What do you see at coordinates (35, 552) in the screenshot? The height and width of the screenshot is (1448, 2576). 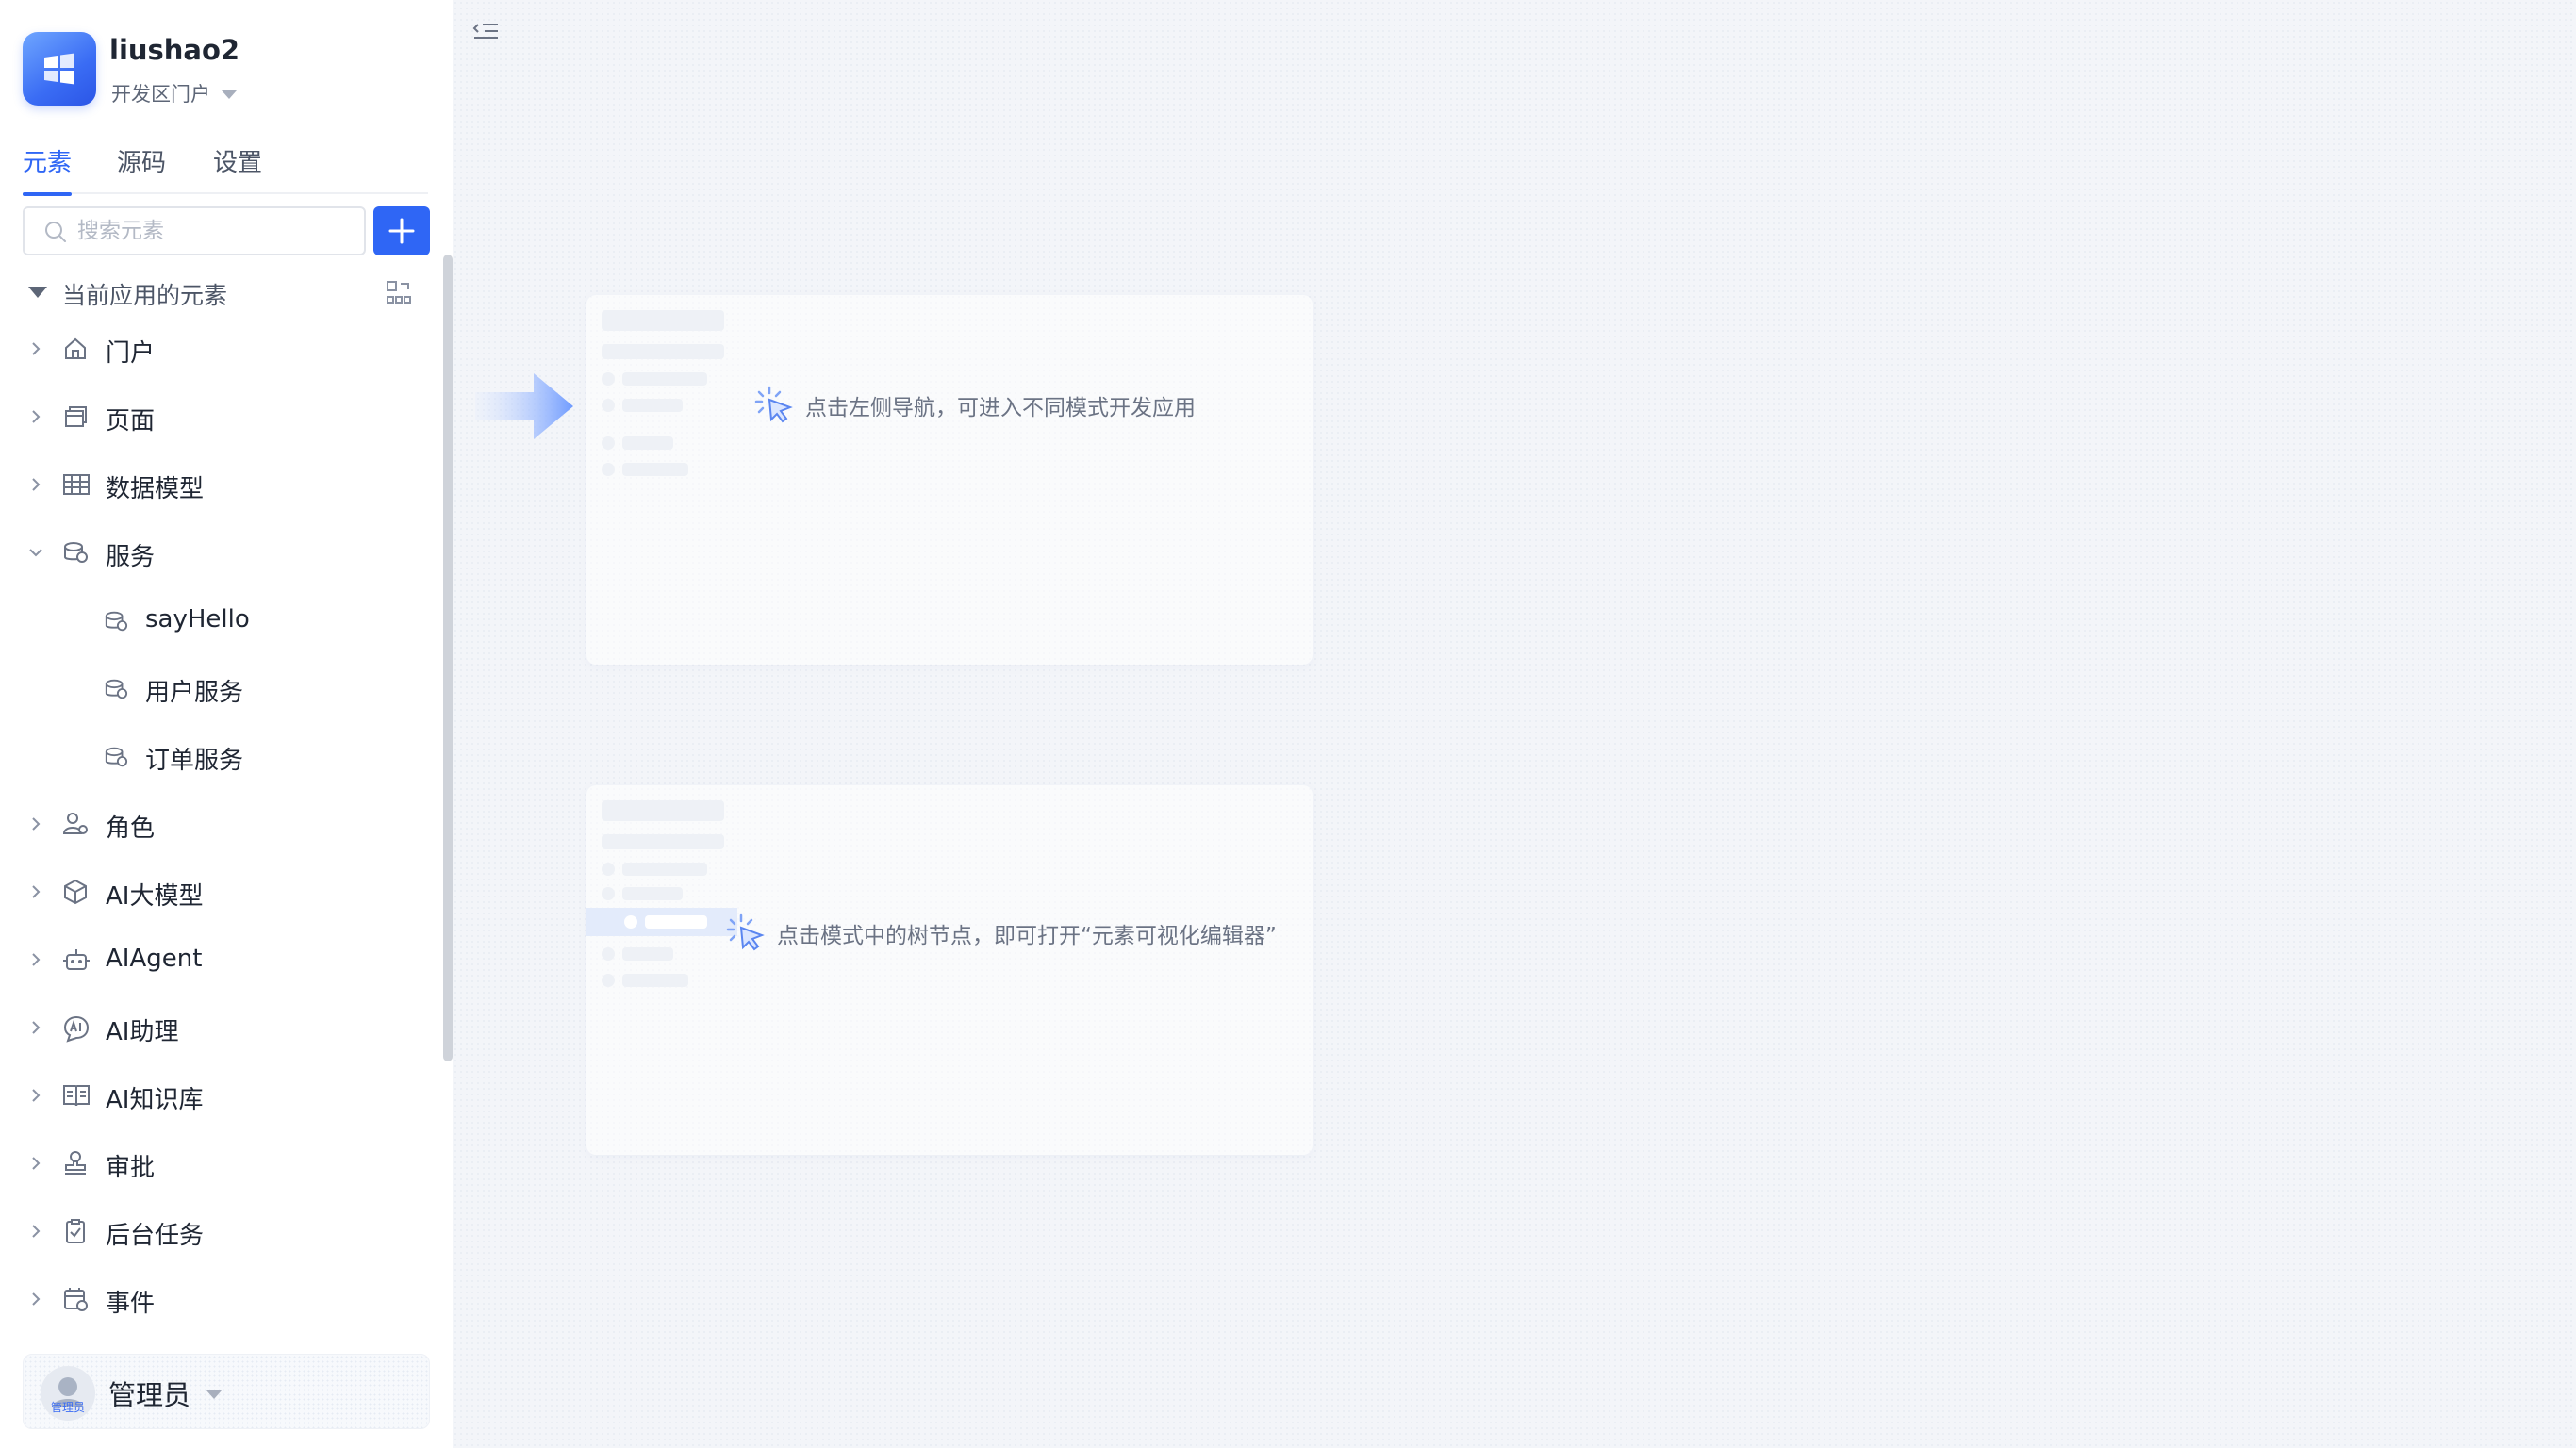 I see `chevron-down-icon` at bounding box center [35, 552].